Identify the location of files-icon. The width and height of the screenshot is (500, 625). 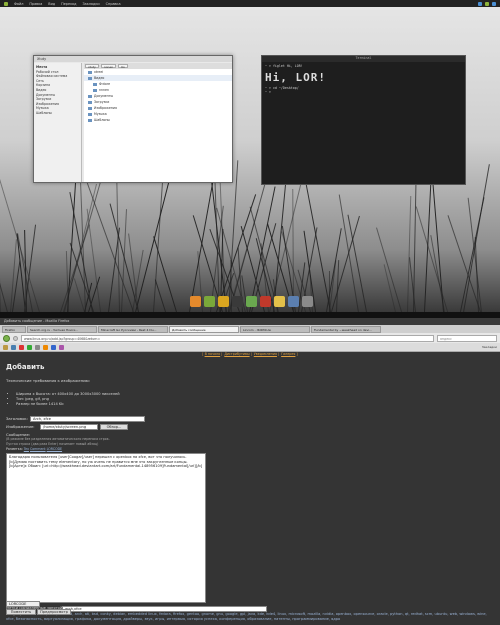
(293, 301).